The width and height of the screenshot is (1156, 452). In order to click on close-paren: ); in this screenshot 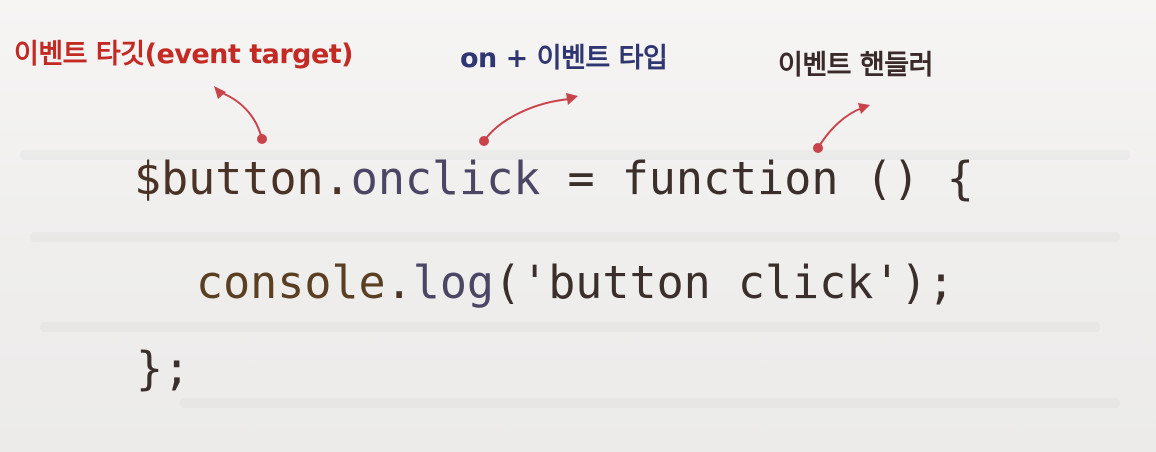, I will do `click(927, 282)`.